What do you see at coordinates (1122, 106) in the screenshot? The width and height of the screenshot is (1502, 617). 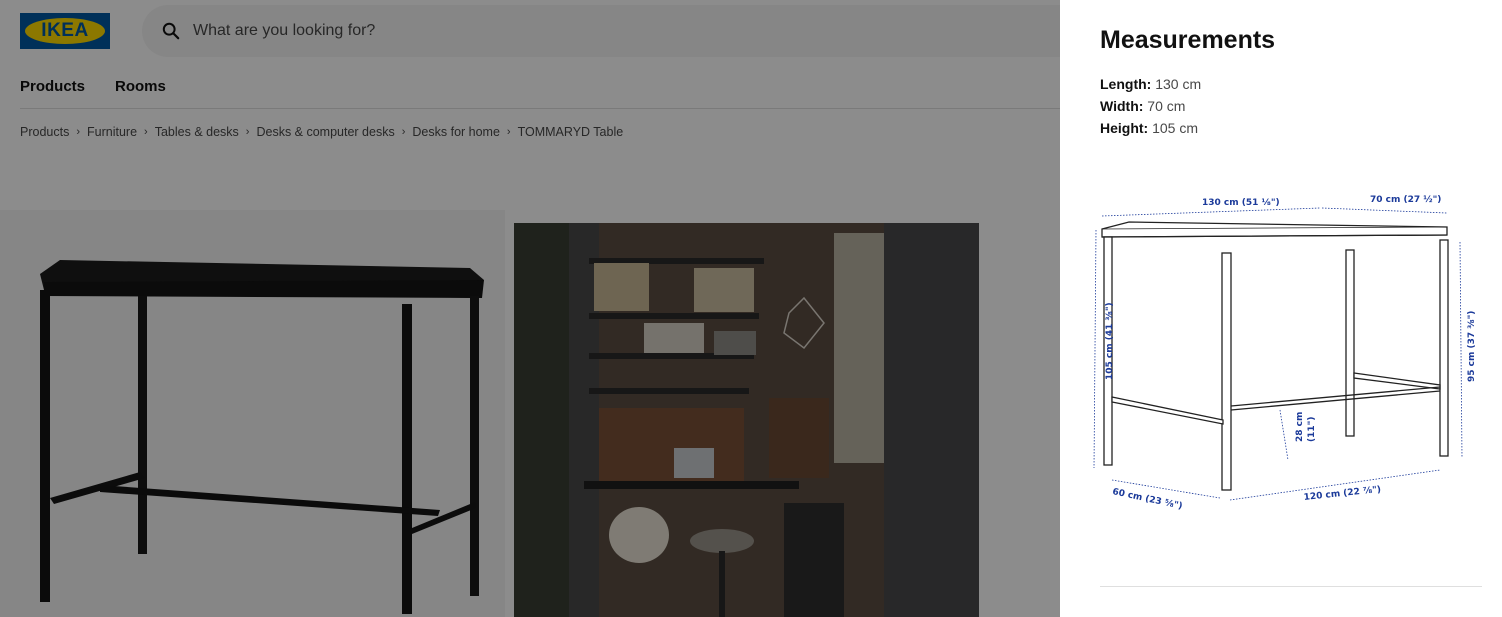 I see `width-label: Width:` at bounding box center [1122, 106].